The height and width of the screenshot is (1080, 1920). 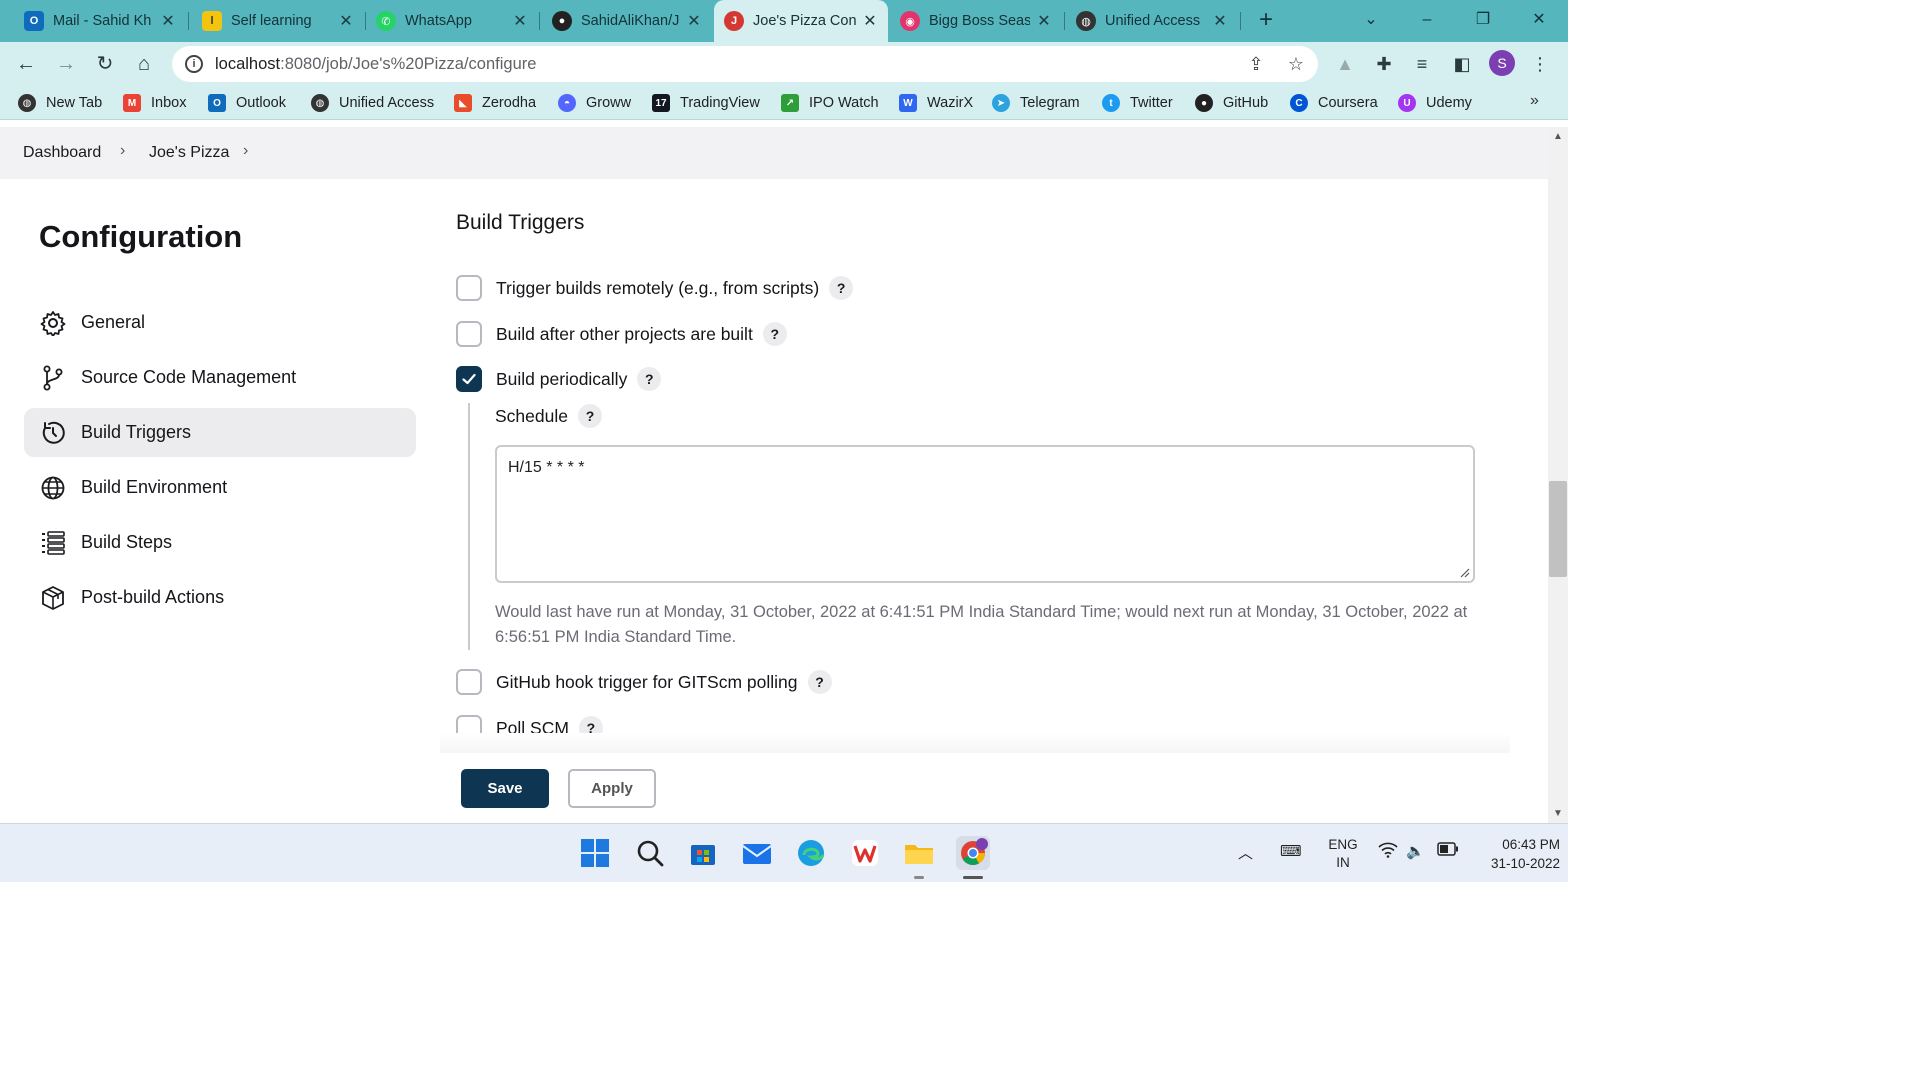 What do you see at coordinates (105, 64) in the screenshot?
I see `reload-icon: ↻` at bounding box center [105, 64].